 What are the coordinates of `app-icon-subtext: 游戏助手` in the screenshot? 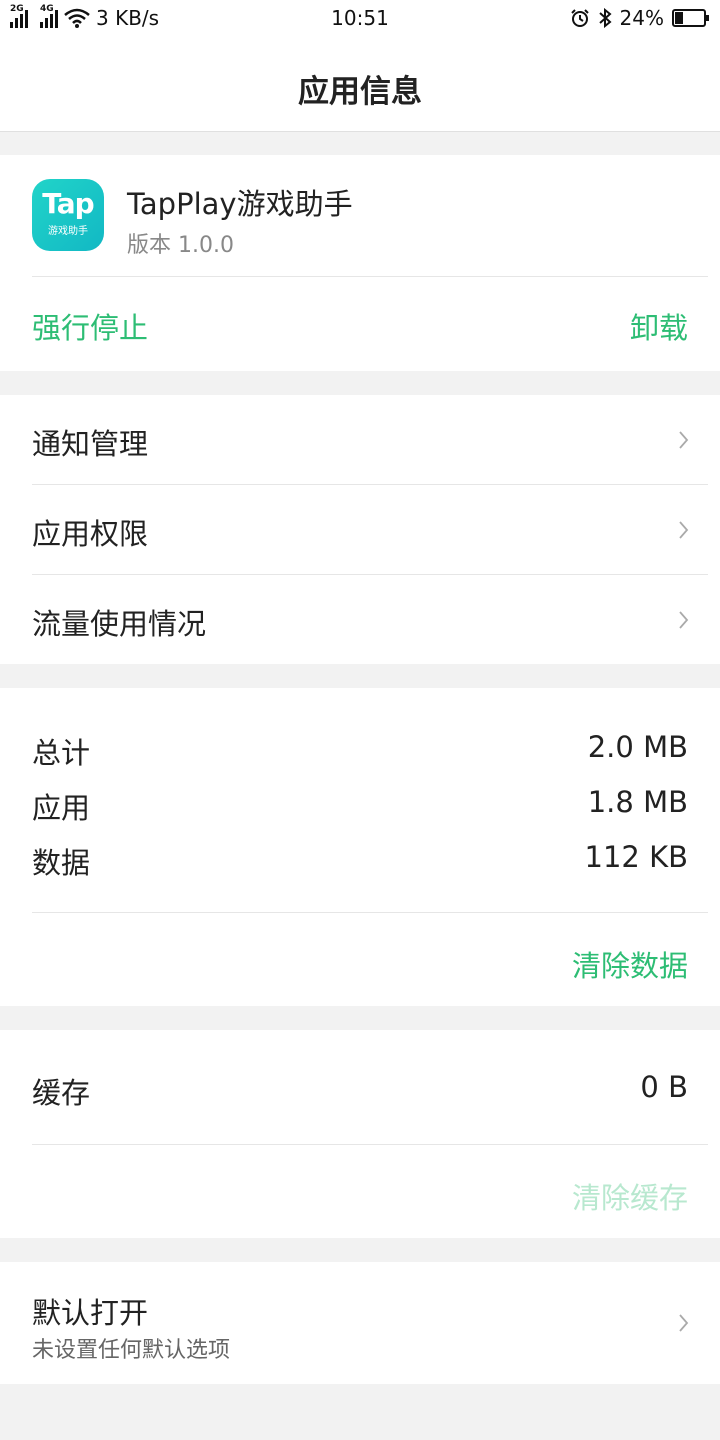 It's located at (68, 231).